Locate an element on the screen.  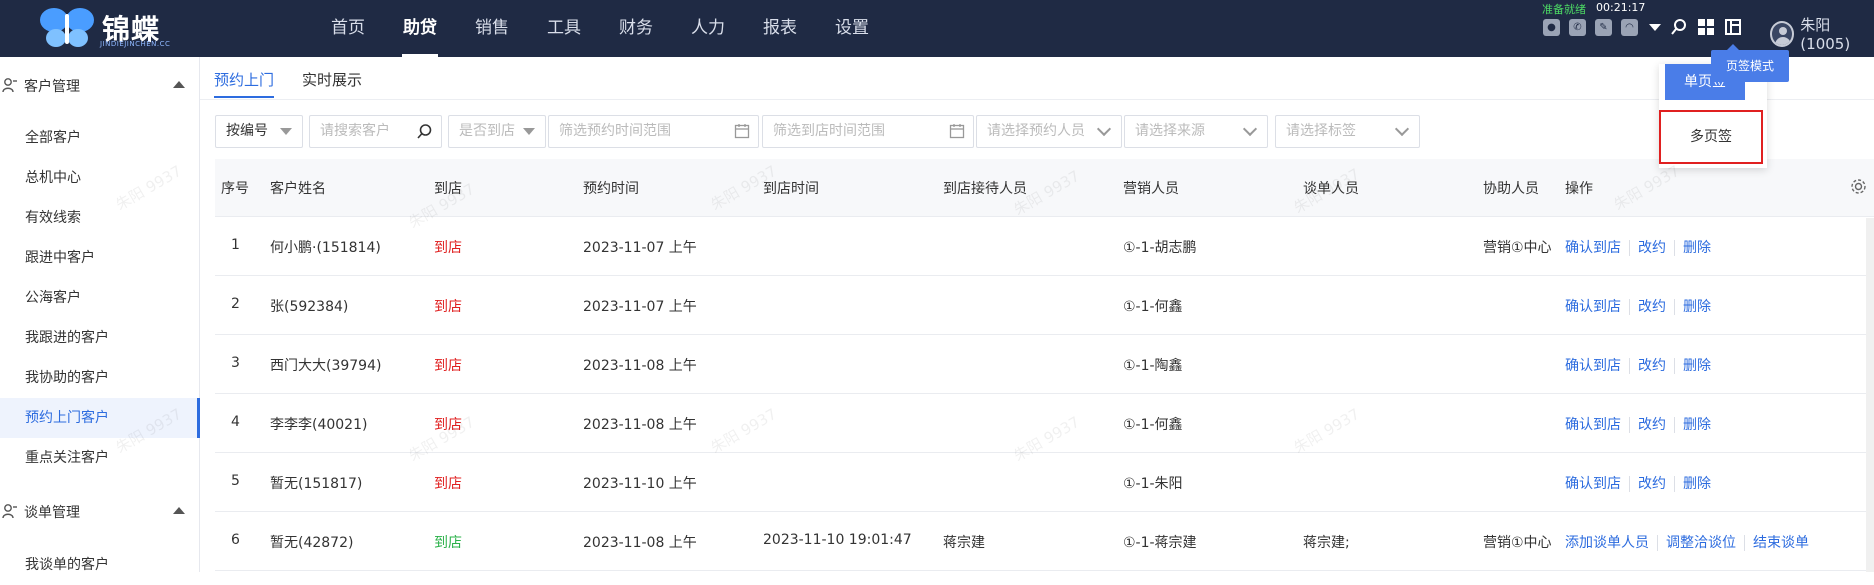
sidebar-item-switchboard: 总机中心 is located at coordinates (100, 178).